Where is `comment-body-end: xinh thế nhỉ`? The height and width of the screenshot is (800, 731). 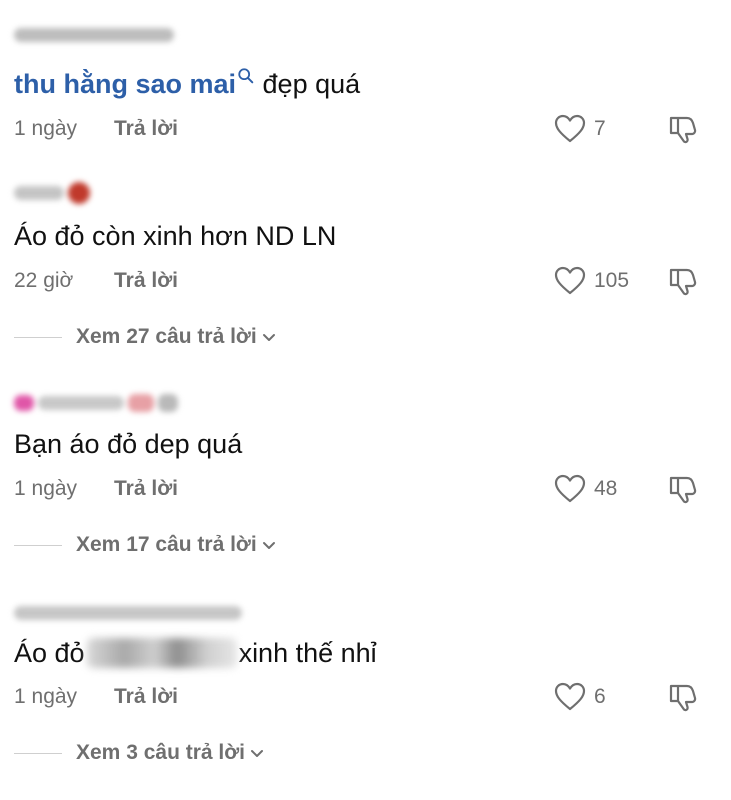 comment-body-end: xinh thế nhỉ is located at coordinates (307, 652).